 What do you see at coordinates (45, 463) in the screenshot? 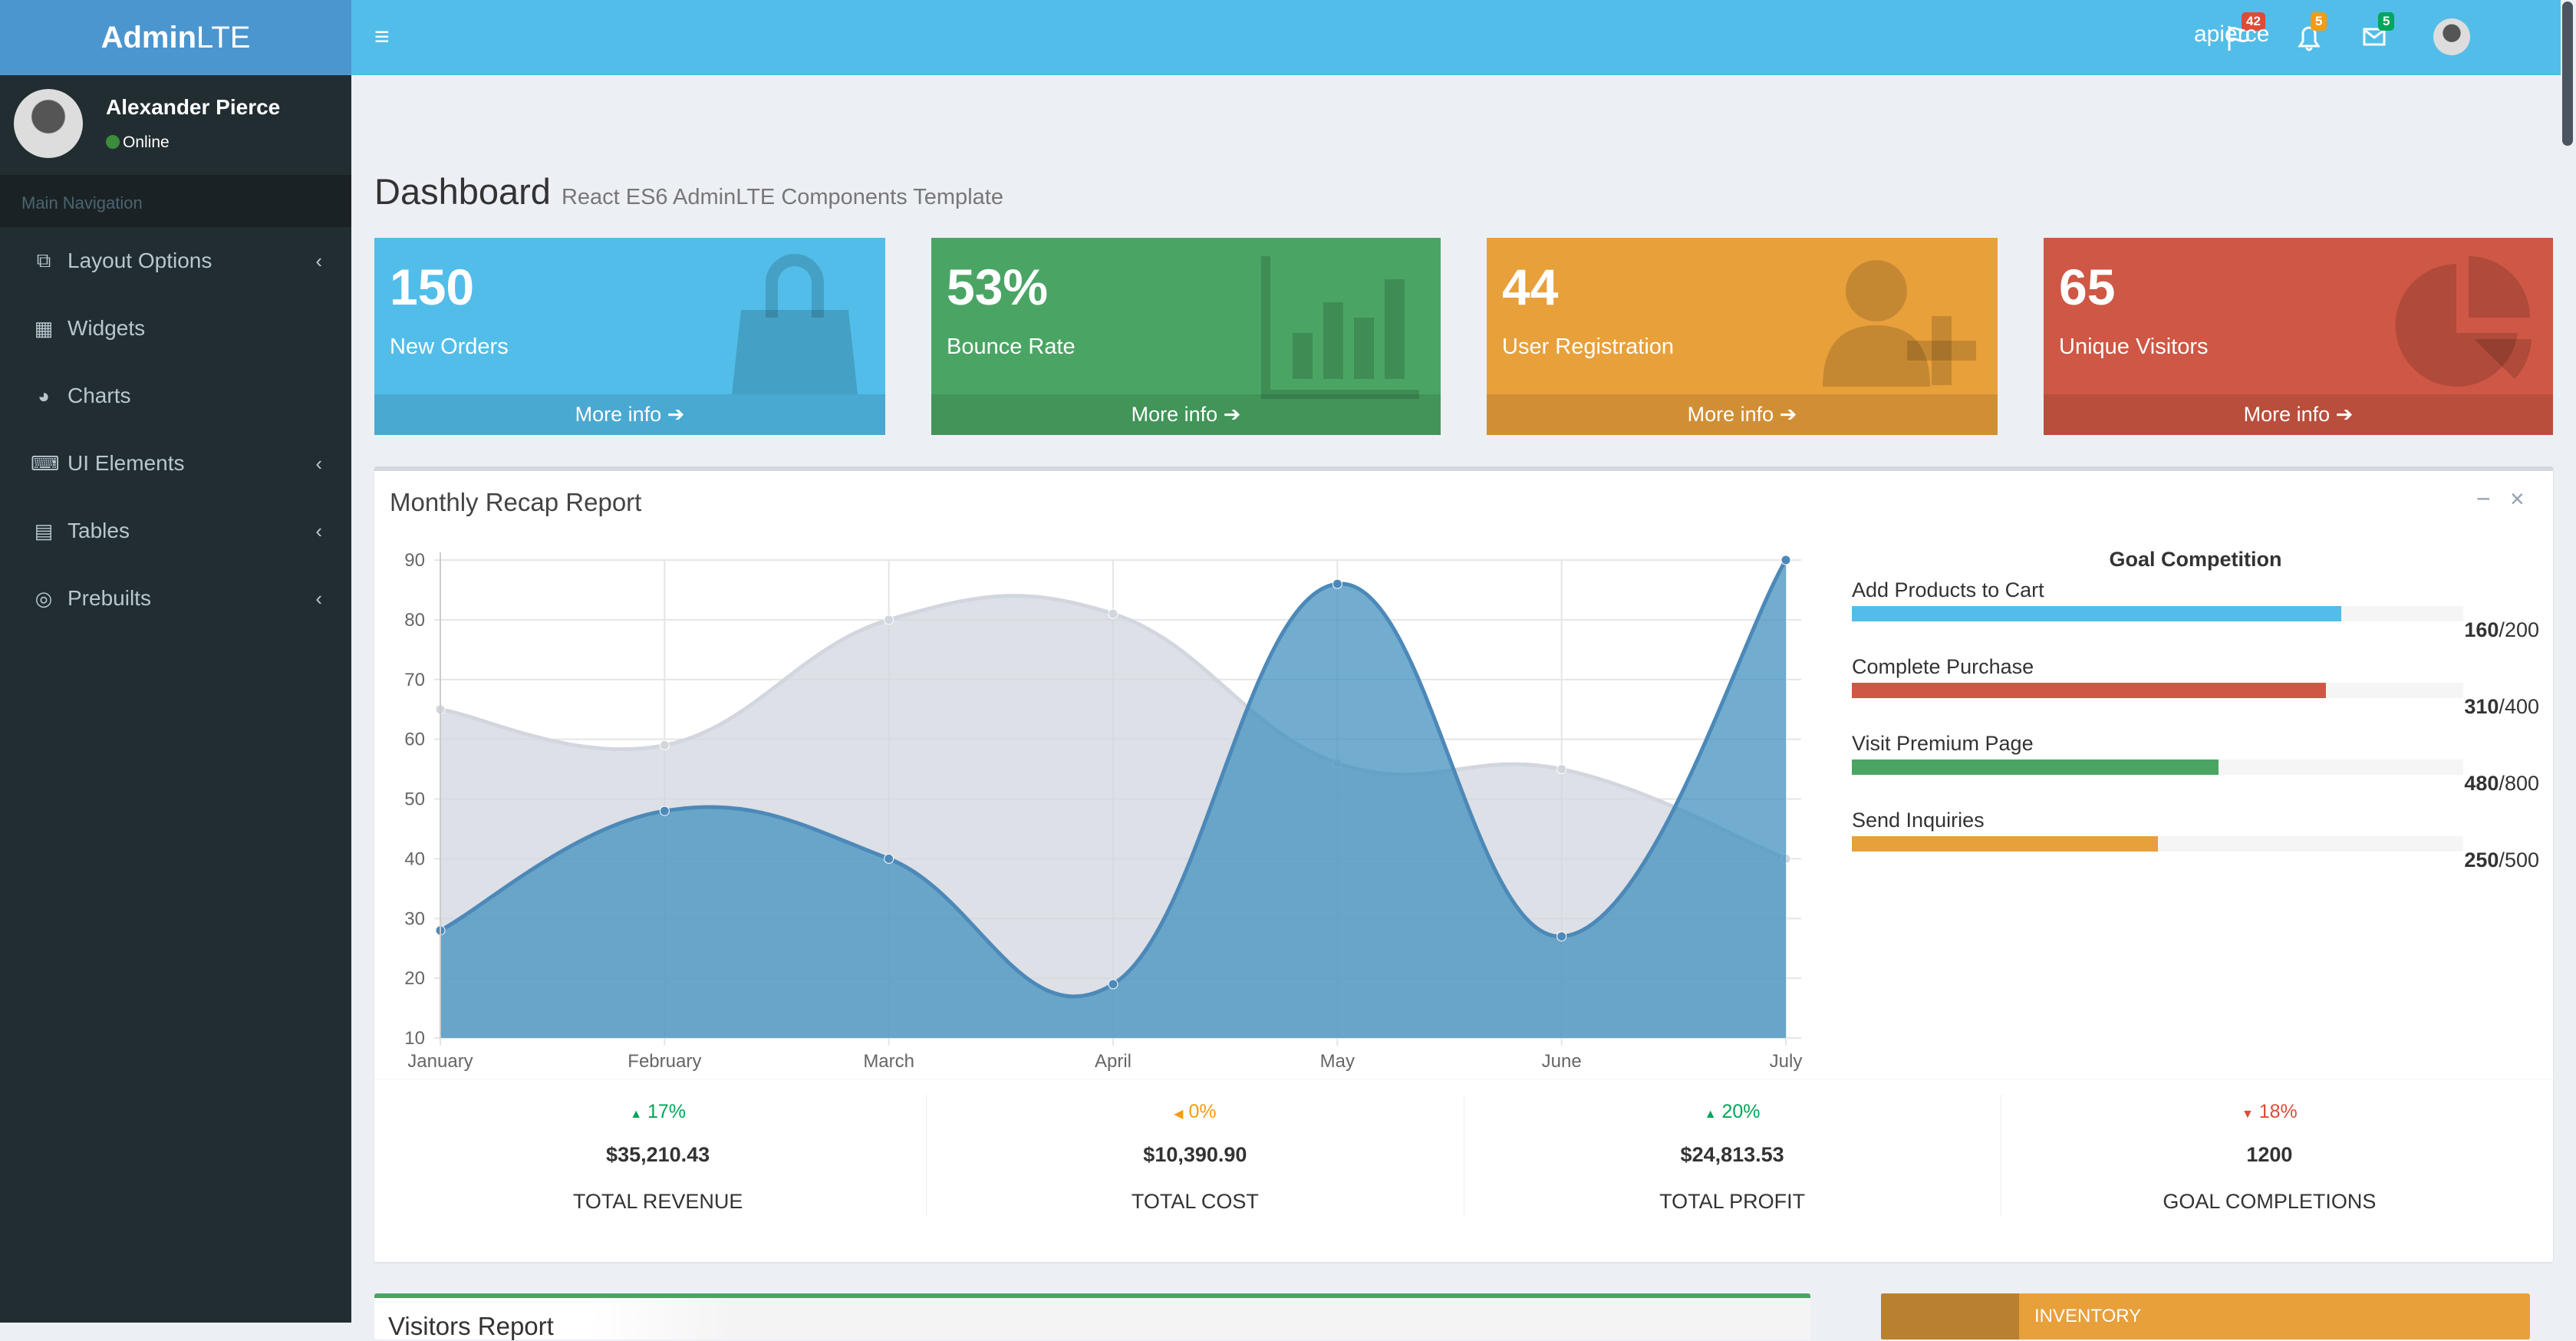
I see `laptop-icon: ⌨` at bounding box center [45, 463].